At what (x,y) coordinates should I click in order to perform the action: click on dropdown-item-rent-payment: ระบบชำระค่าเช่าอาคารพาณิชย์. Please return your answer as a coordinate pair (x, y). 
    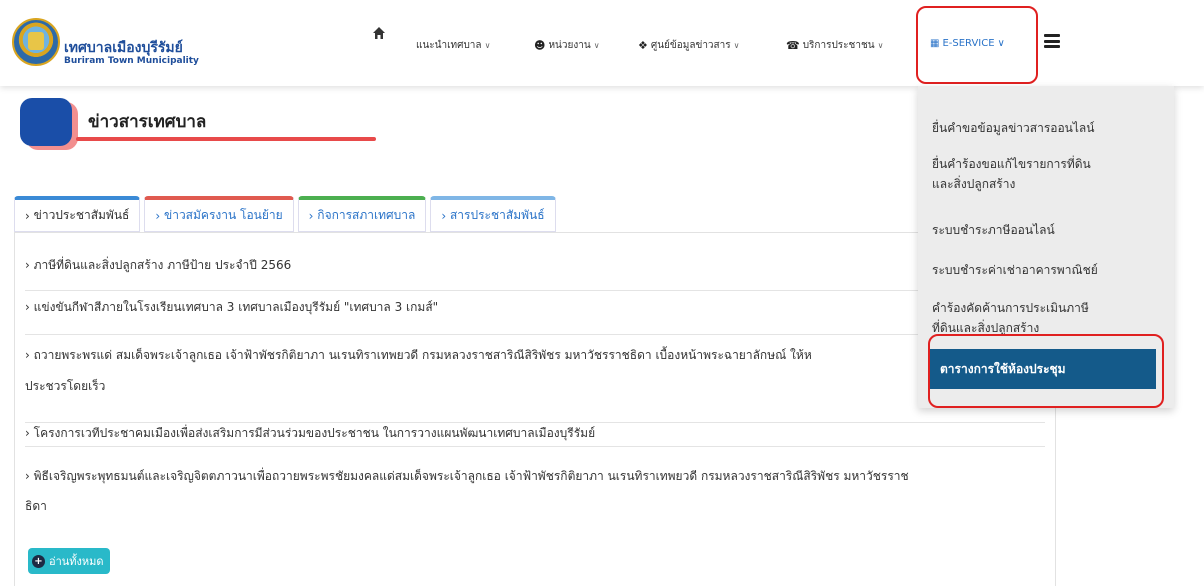
    Looking at the image, I should click on (1037, 270).